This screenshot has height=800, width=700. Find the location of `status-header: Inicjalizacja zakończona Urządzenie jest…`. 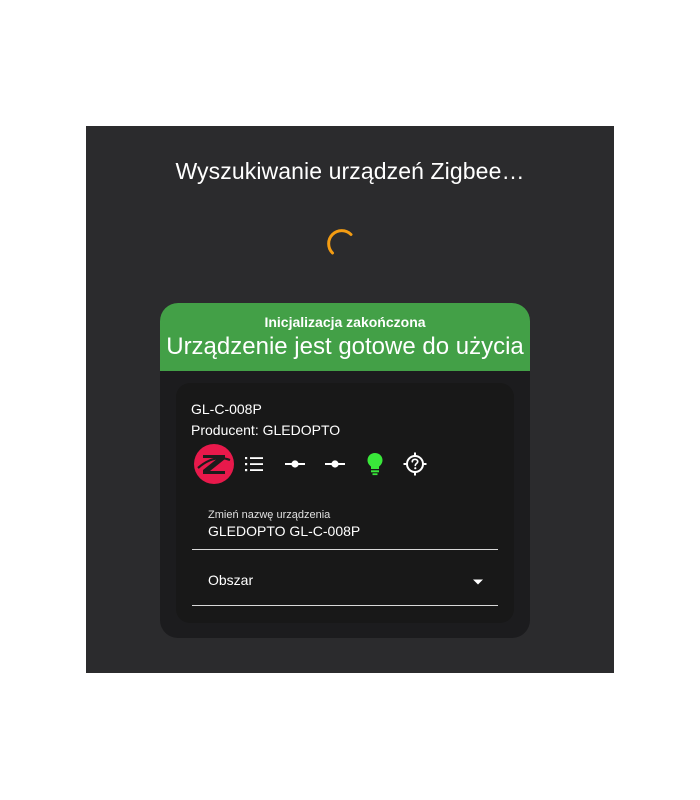

status-header: Inicjalizacja zakończona Urządzenie jest… is located at coordinates (345, 337).